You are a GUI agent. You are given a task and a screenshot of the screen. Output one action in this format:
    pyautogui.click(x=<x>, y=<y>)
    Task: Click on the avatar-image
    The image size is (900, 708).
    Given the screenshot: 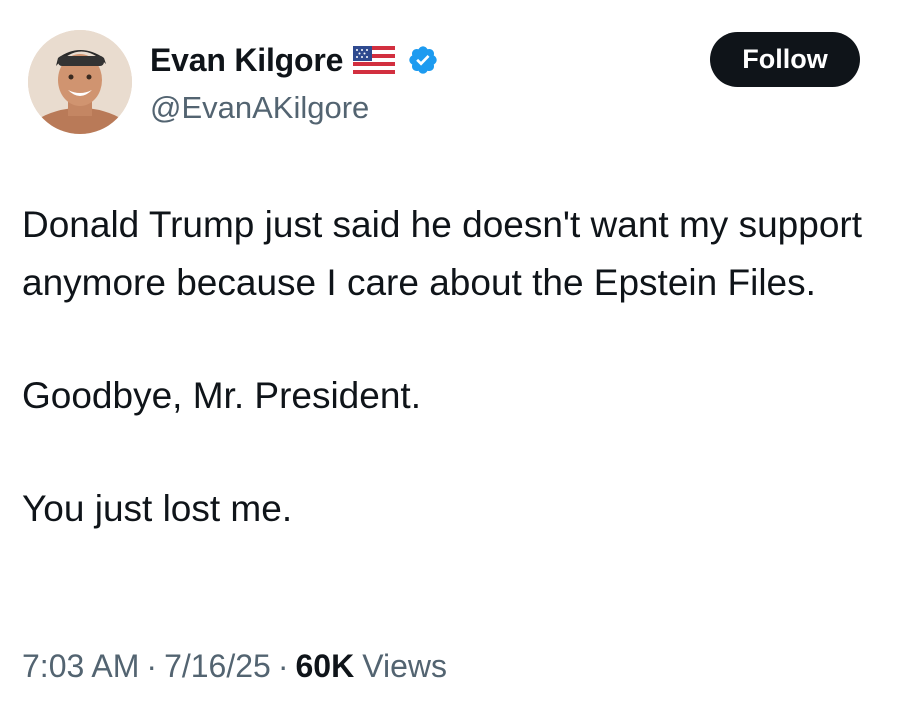 What is the action you would take?
    pyautogui.click(x=80, y=82)
    